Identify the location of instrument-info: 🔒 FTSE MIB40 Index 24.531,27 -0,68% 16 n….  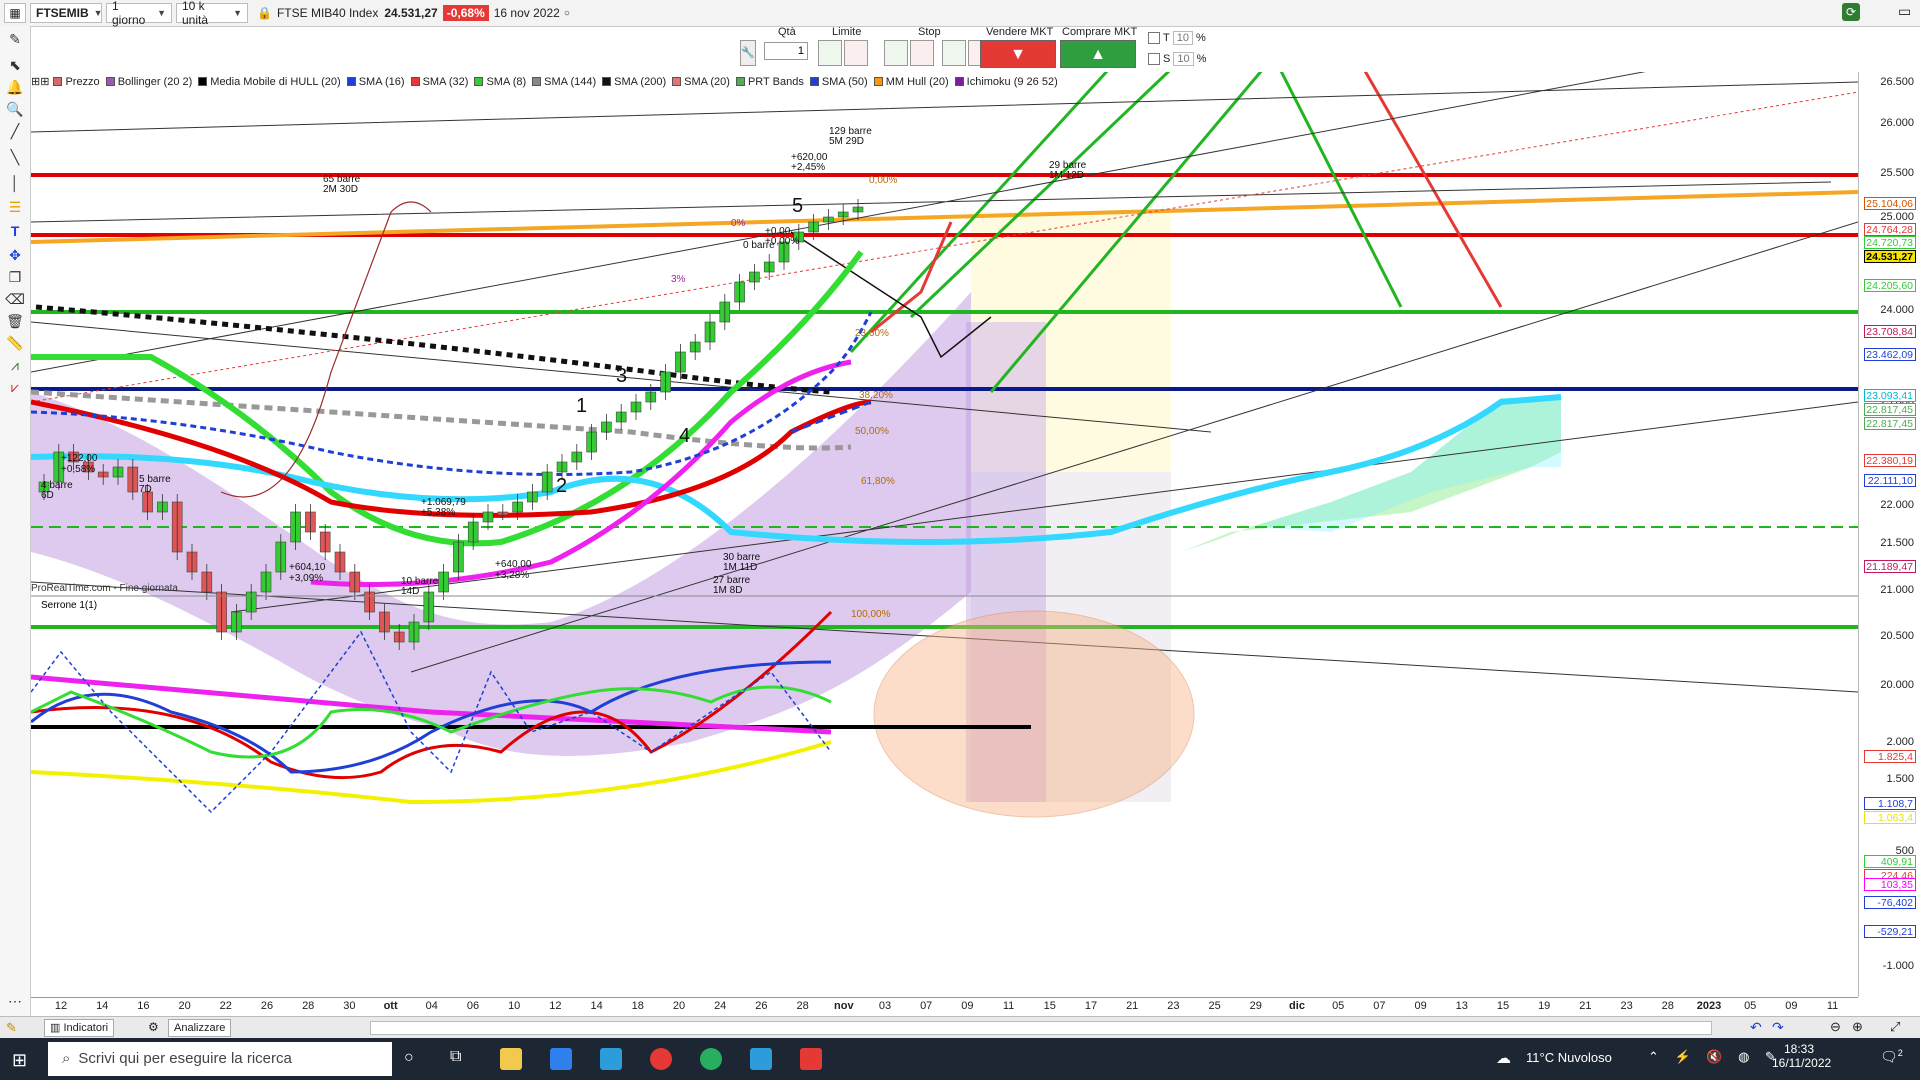
(413, 13).